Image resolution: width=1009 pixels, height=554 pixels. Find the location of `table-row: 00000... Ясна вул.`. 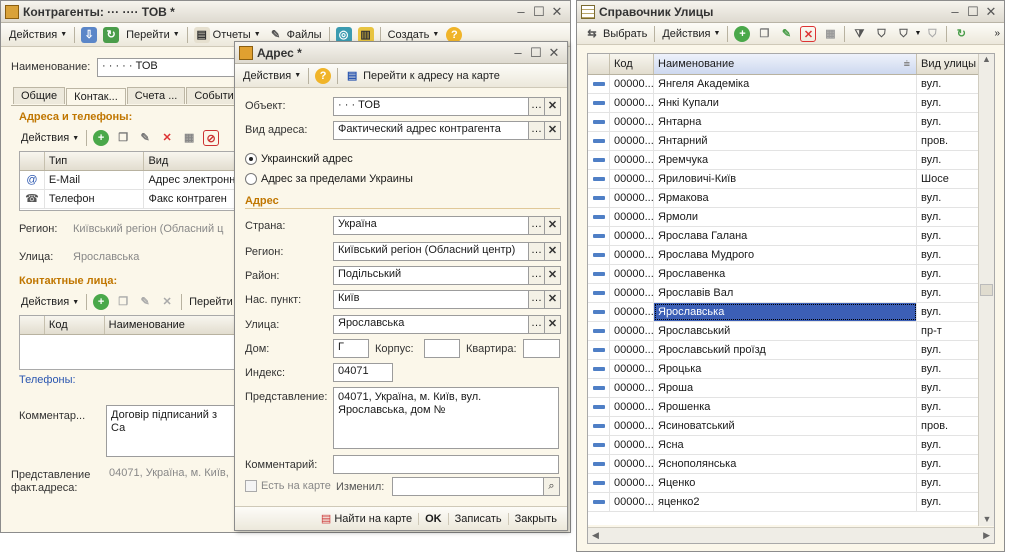

table-row: 00000... Ясна вул. is located at coordinates (783, 445).